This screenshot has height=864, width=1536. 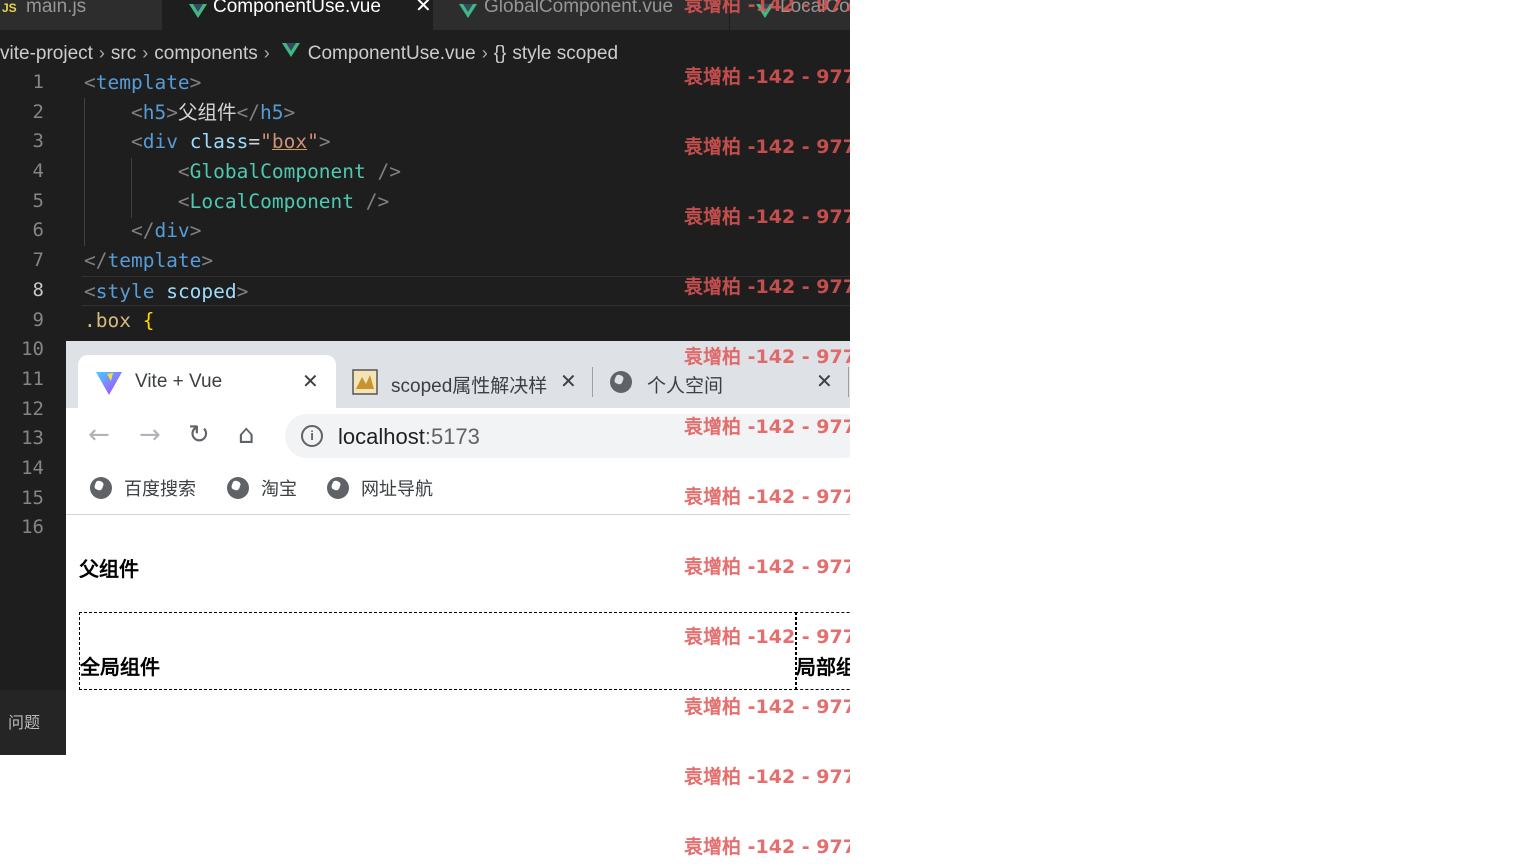 I want to click on line-number: 5, so click(x=38, y=200).